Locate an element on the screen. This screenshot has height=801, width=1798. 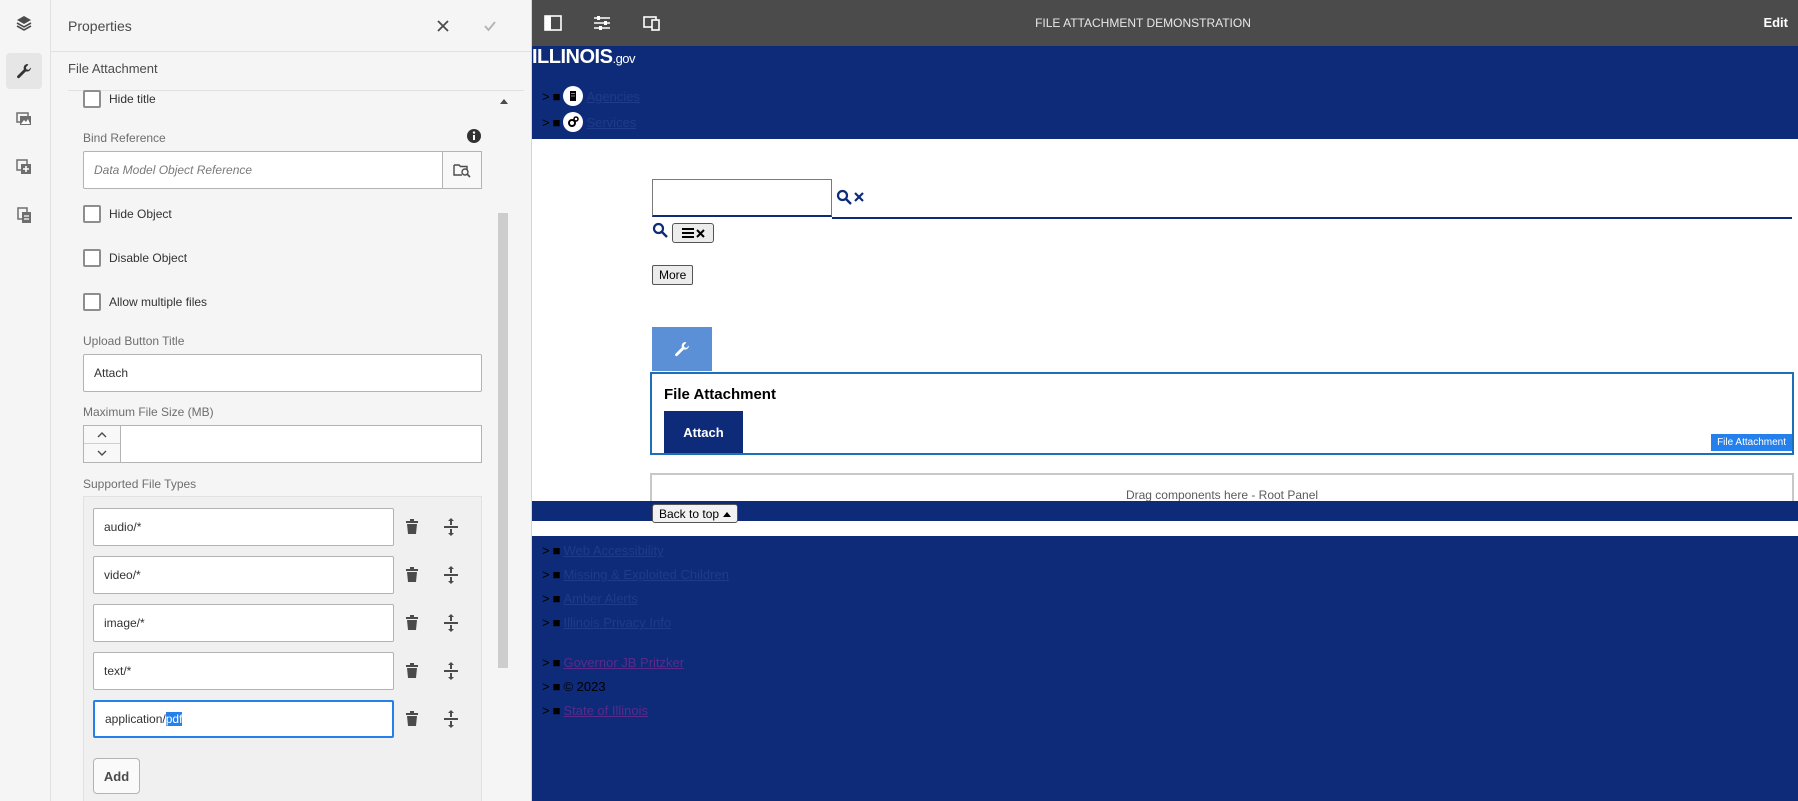
footer-item: > ■ Illinois Privacy Info is located at coordinates (606, 622).